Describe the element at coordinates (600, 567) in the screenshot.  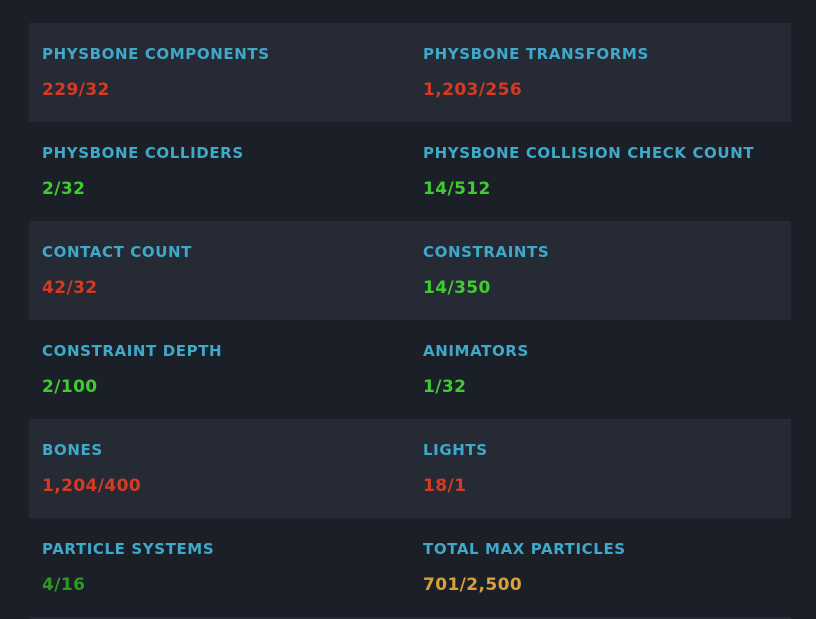
I see `stat-total-max-particles: TOTAL MAX PARTICLES 701/2,500` at that location.